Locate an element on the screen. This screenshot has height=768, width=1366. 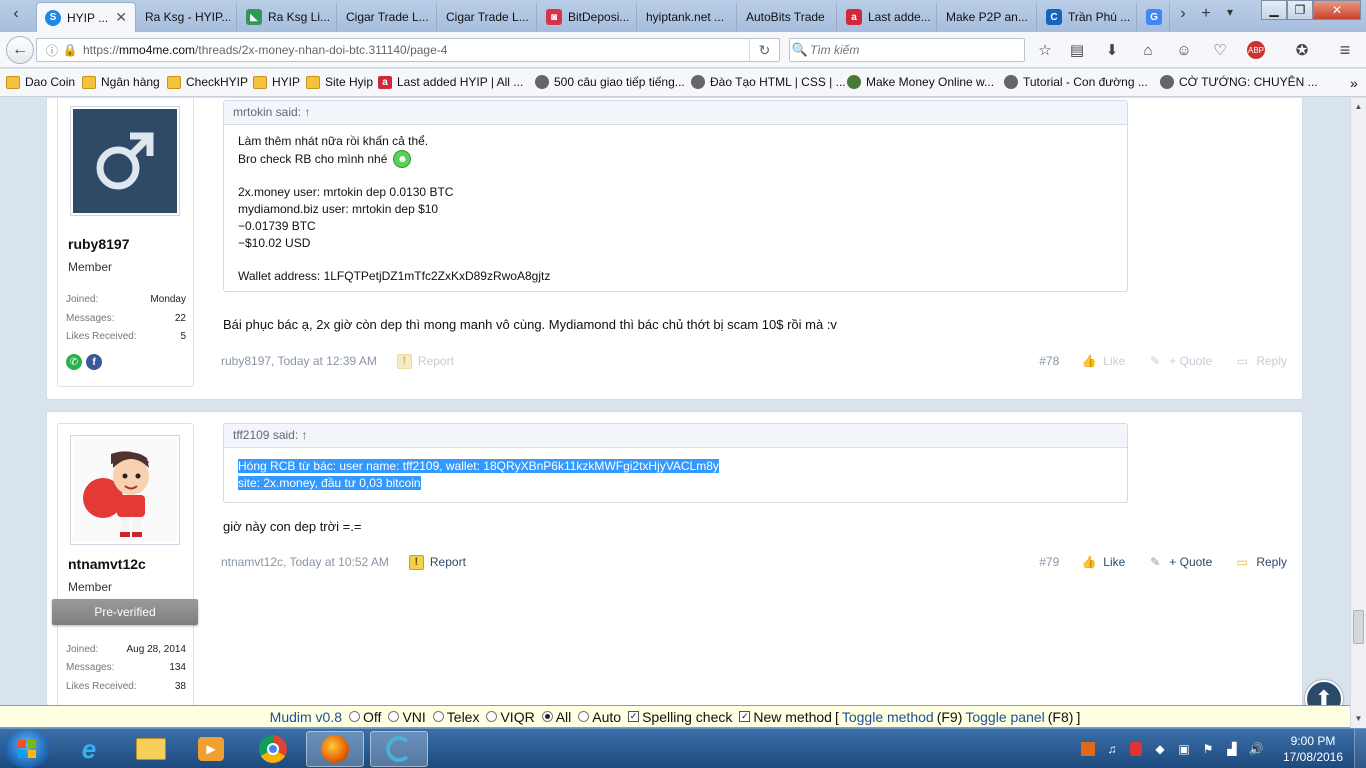
reload-icon: ↻ is located at coordinates (764, 50).